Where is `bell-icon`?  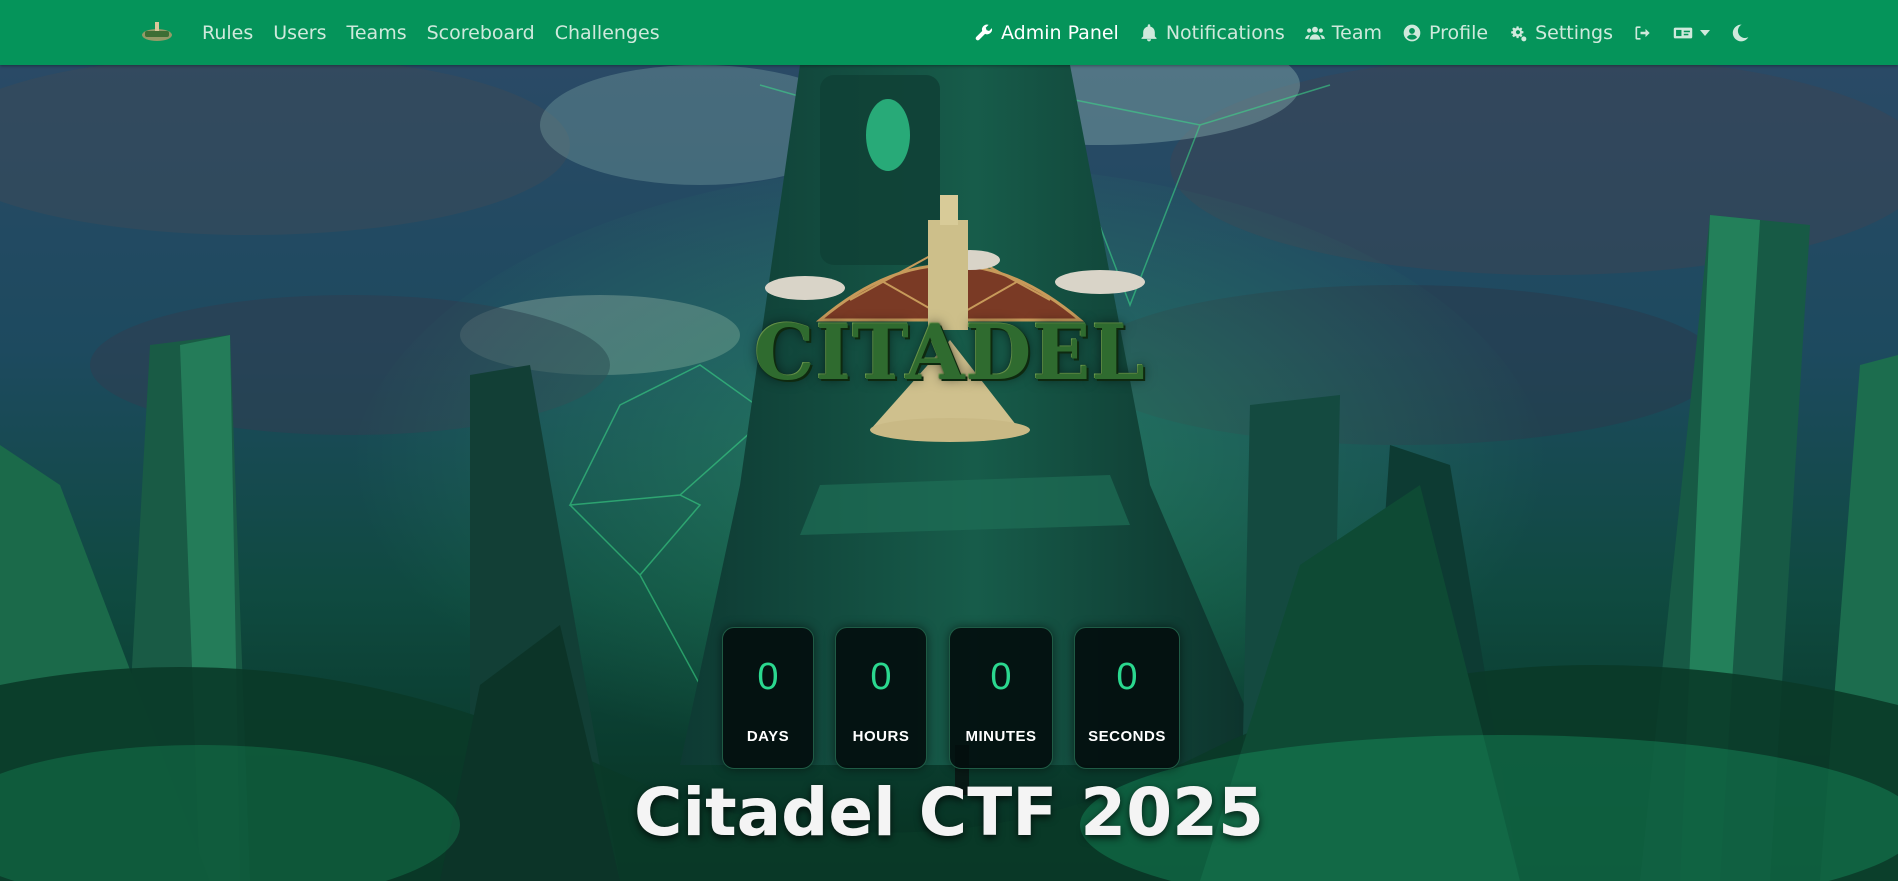 bell-icon is located at coordinates (1149, 32).